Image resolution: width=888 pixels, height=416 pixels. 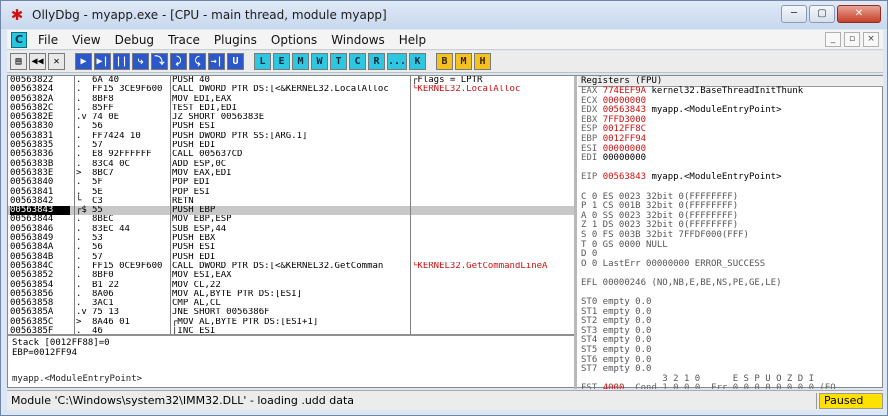 I want to click on window-button-2: M, so click(x=300, y=61).